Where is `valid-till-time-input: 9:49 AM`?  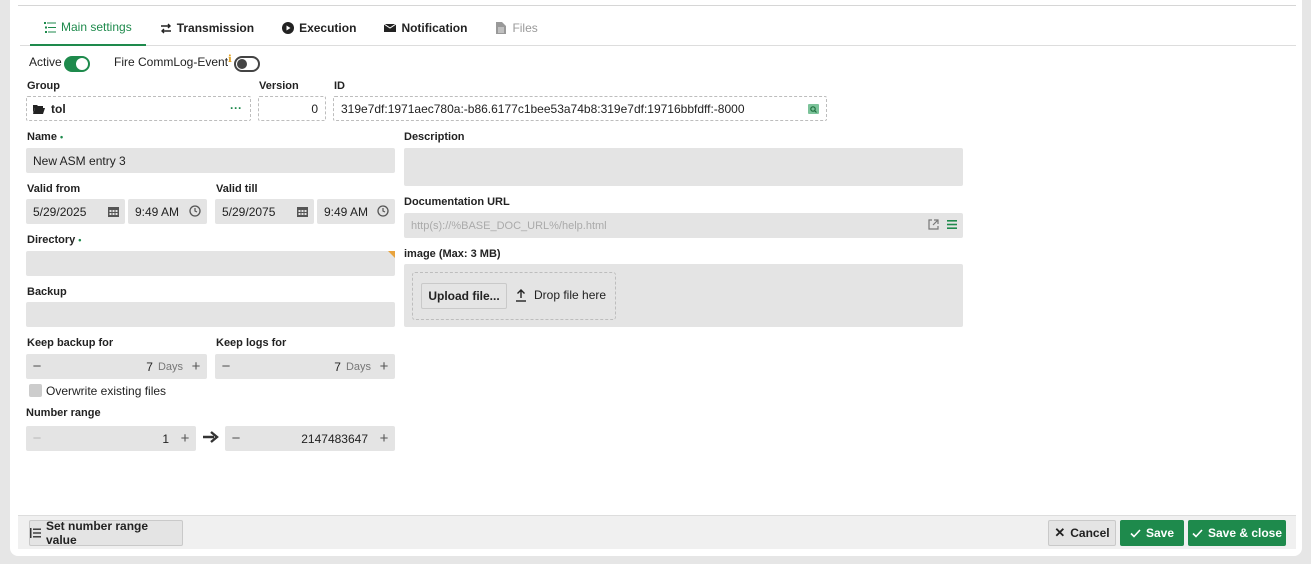
valid-till-time-input: 9:49 AM is located at coordinates (356, 211).